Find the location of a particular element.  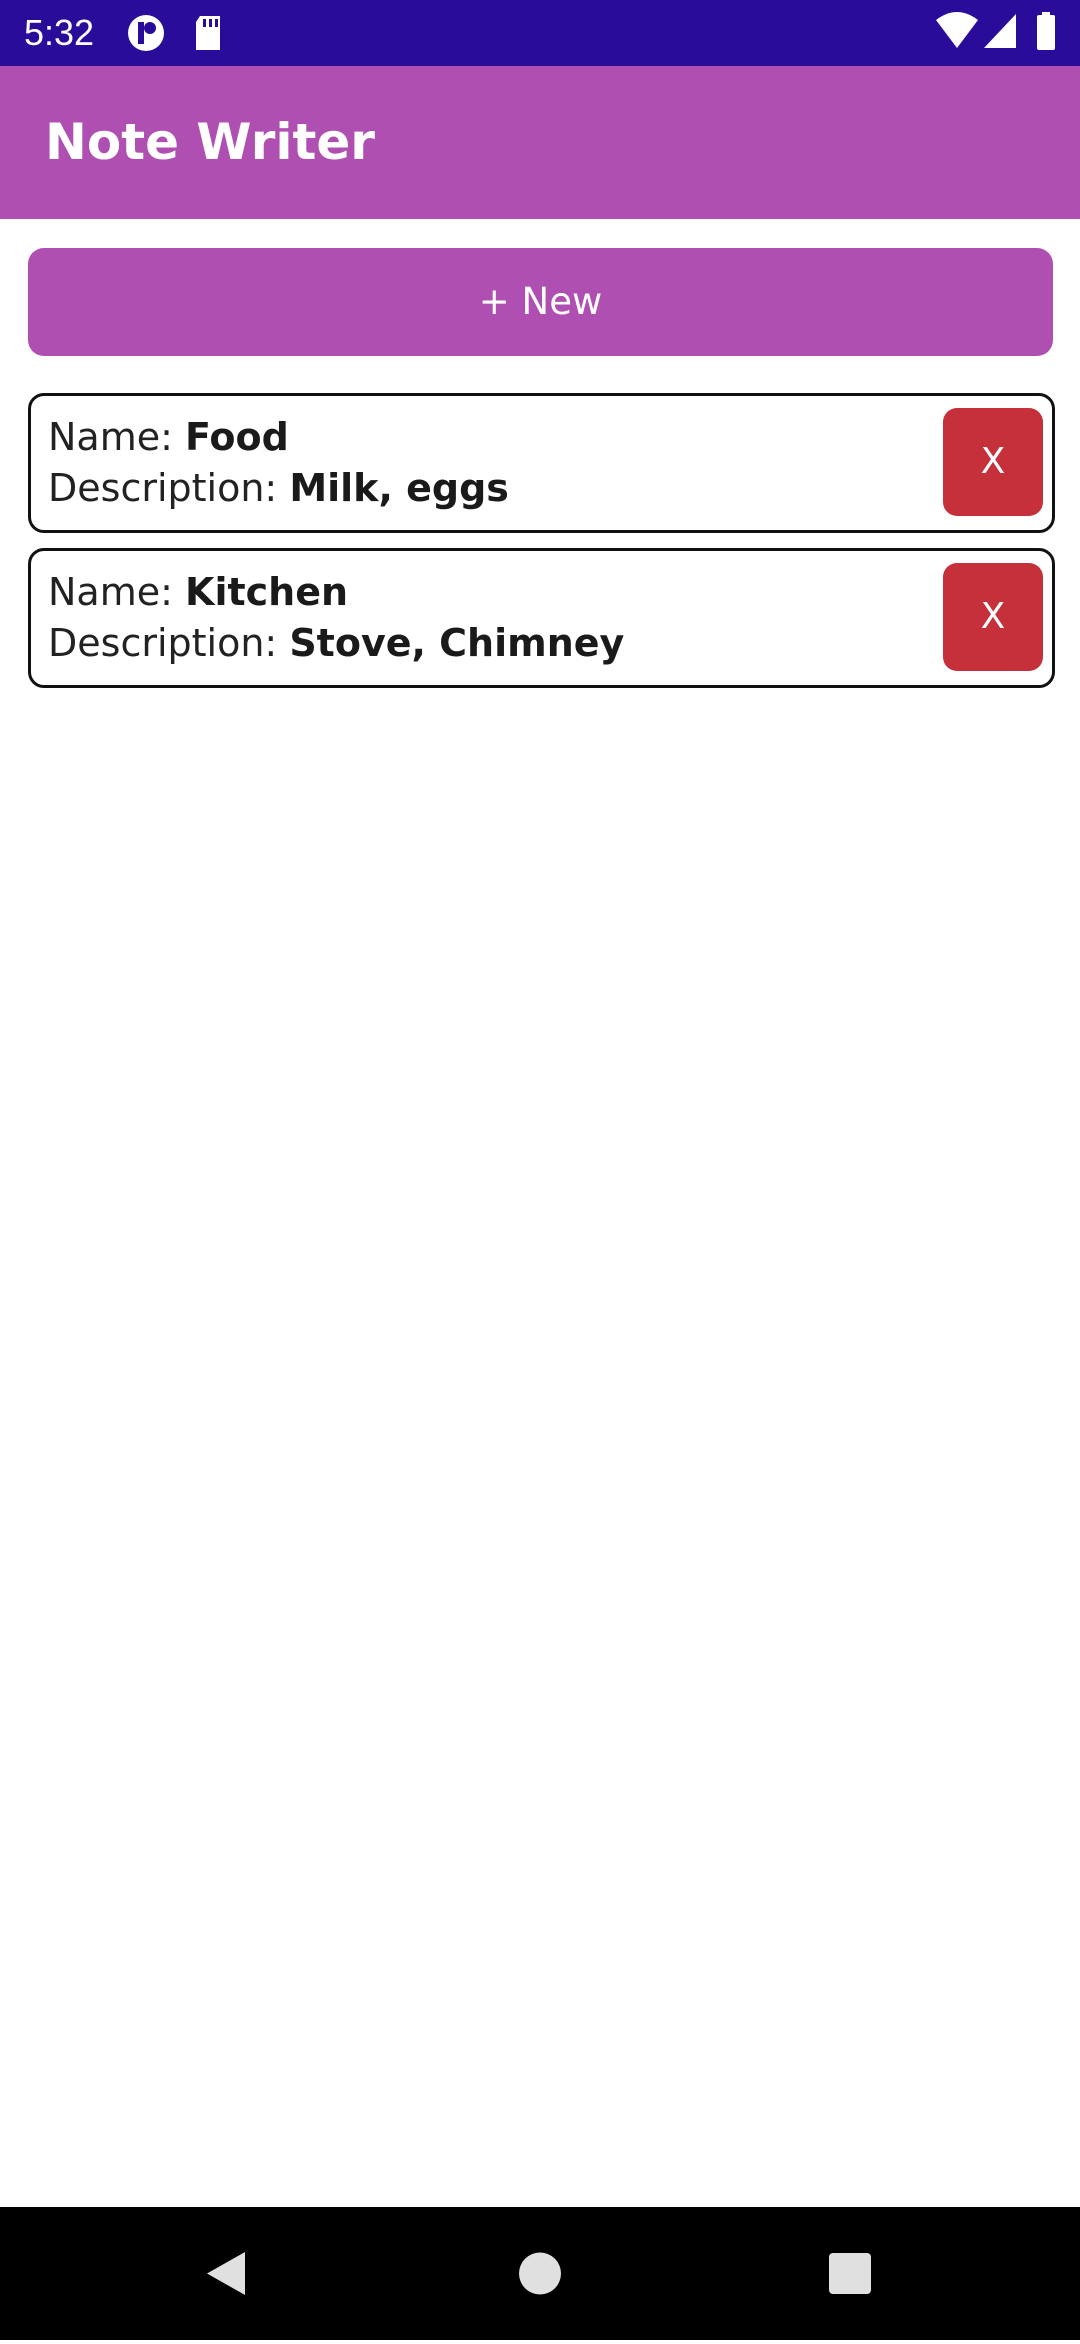

signal-icon is located at coordinates (1000, 35).